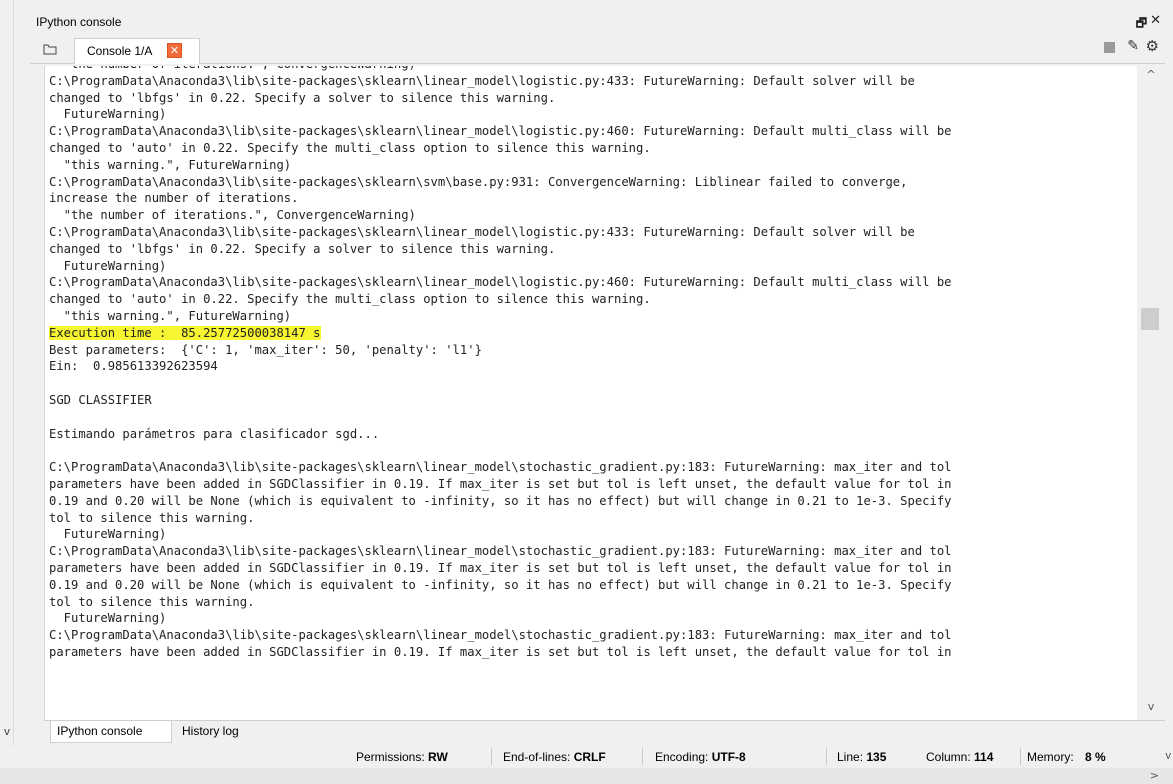  Describe the element at coordinates (984, 757) in the screenshot. I see `column-value: 114` at that location.